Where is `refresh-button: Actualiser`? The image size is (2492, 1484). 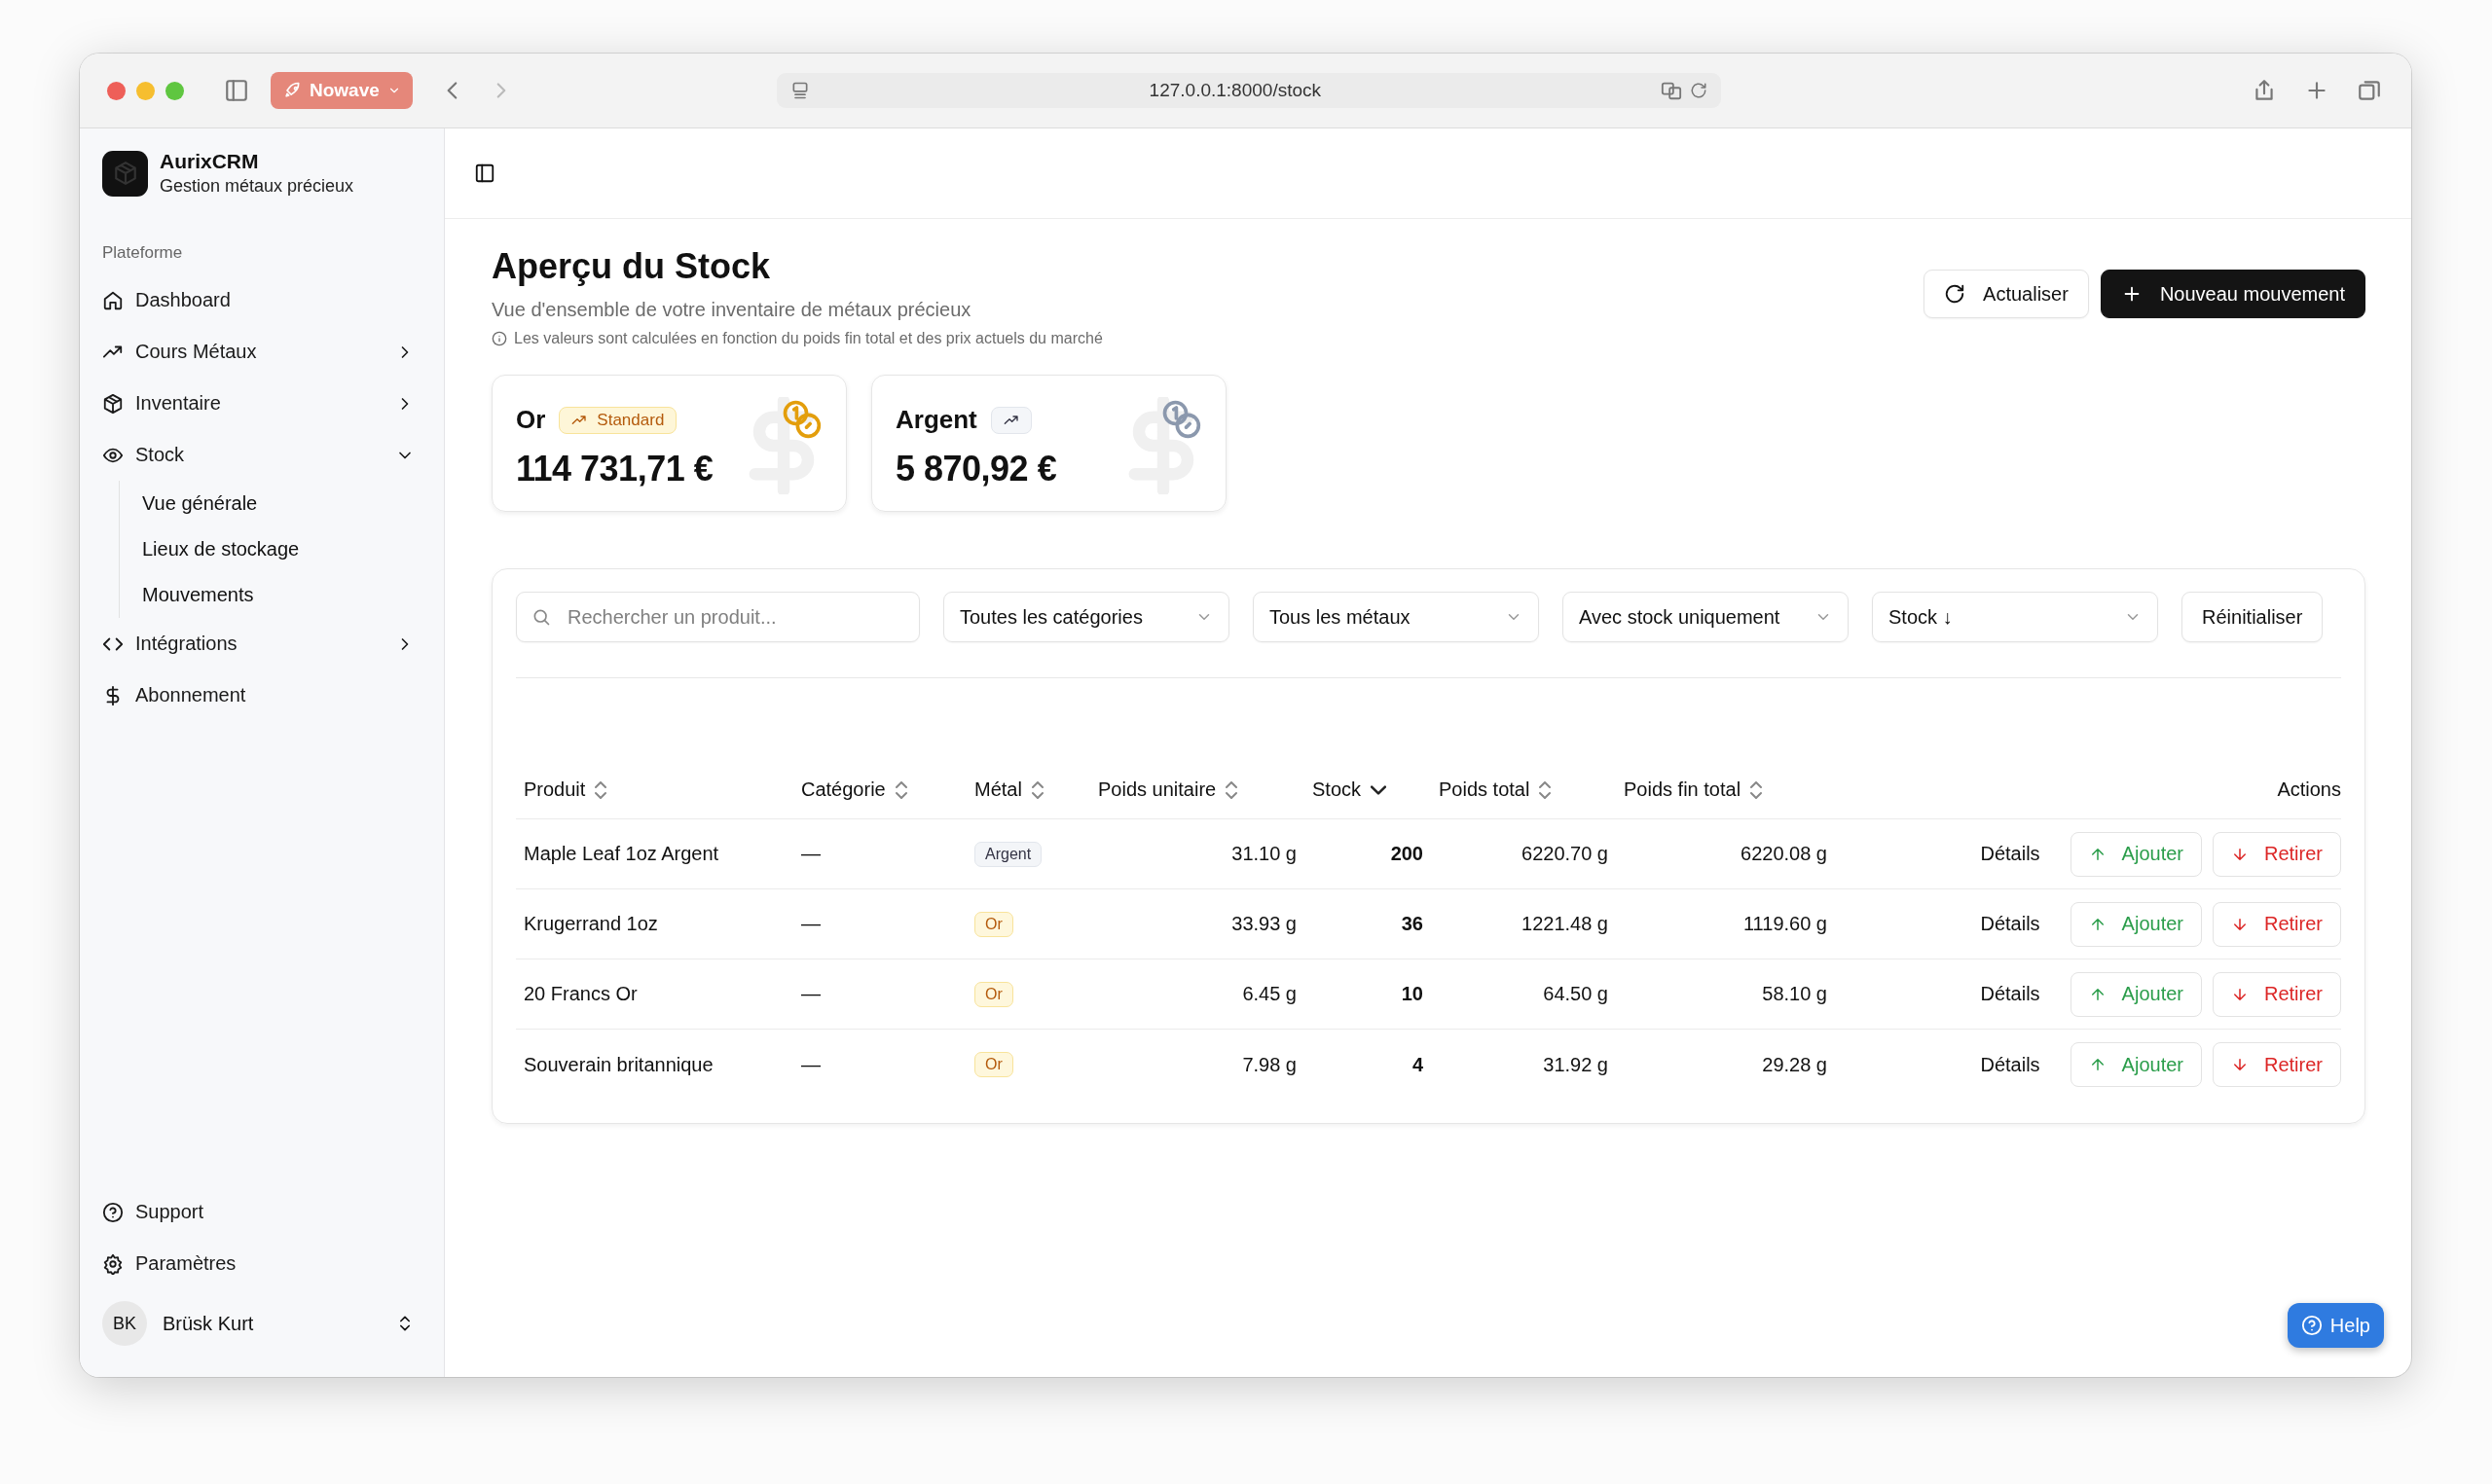 refresh-button: Actualiser is located at coordinates (2006, 294).